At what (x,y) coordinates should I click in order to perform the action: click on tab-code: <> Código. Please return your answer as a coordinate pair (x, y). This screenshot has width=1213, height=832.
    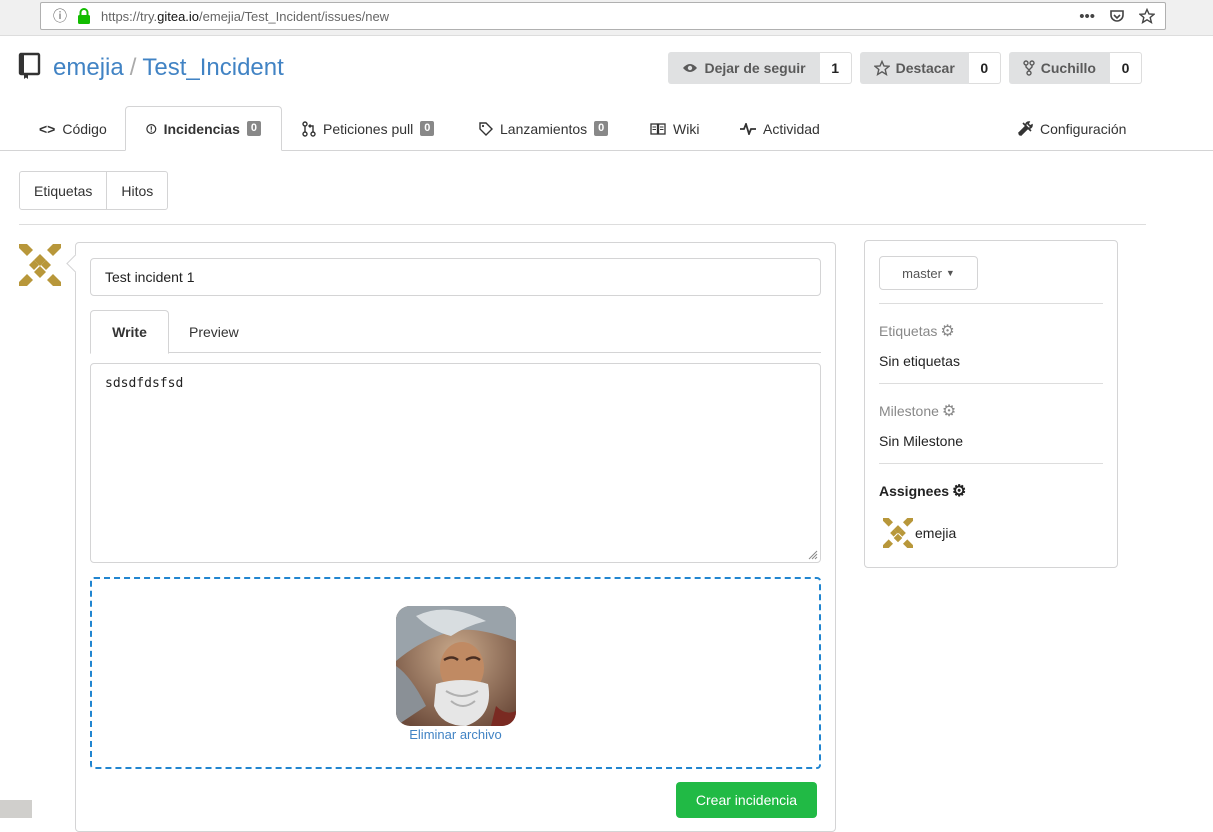
    Looking at the image, I should click on (73, 128).